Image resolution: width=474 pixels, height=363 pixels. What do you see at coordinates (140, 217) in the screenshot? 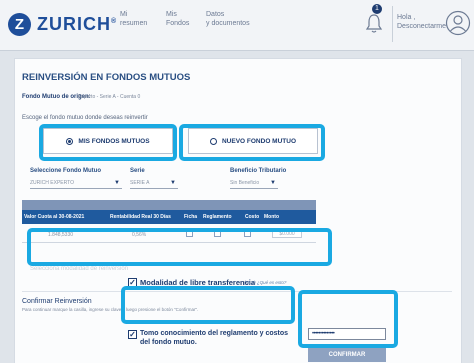
I see `th-rentabilidad: Rentabilidad Real 30 Días` at bounding box center [140, 217].